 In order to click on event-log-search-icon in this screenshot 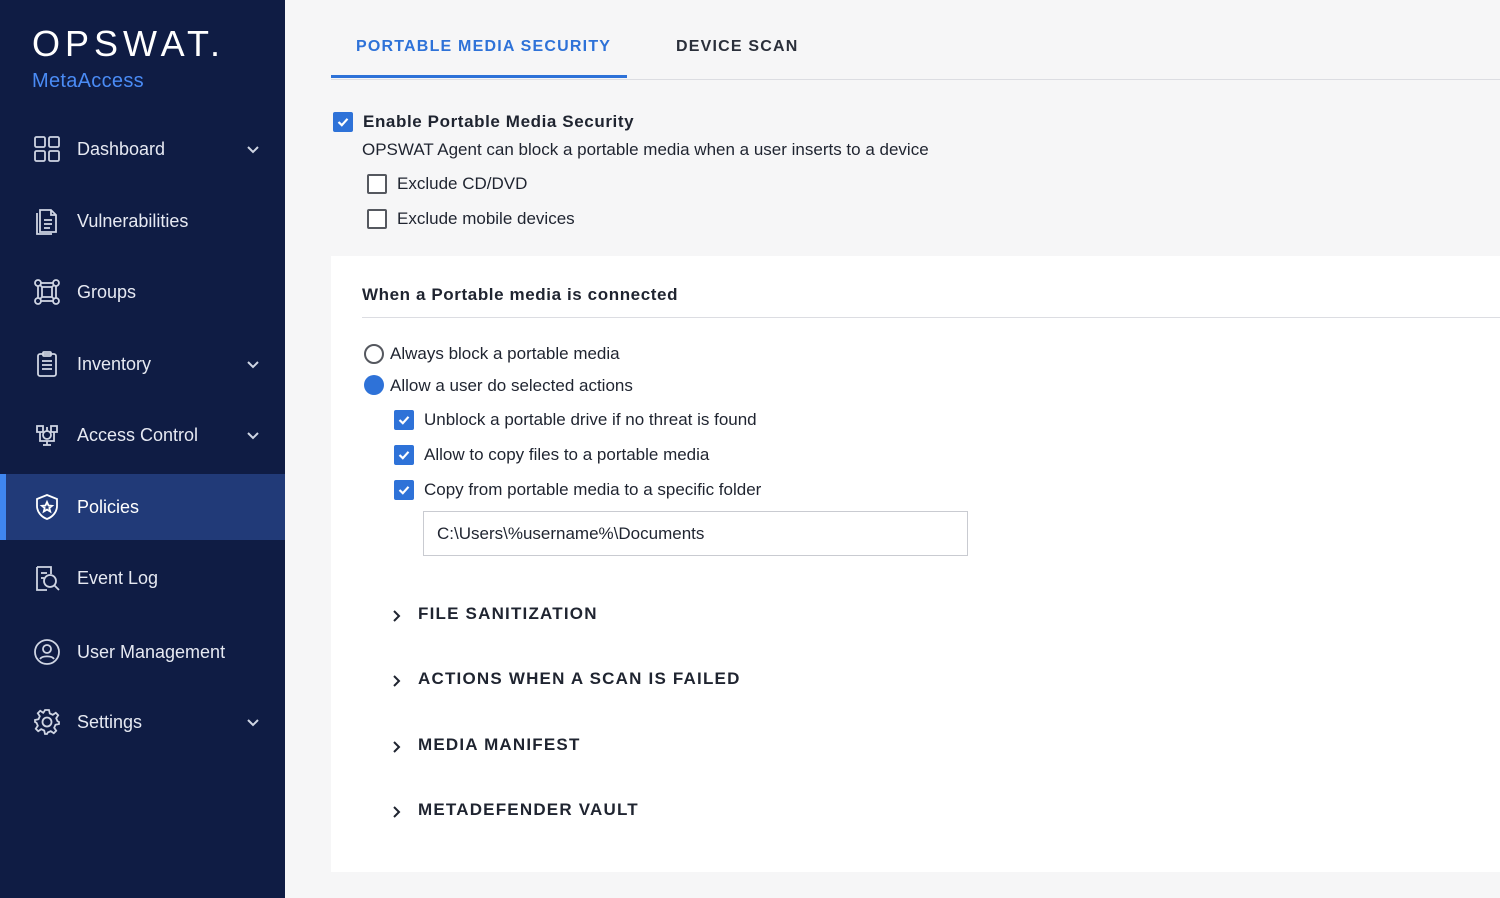, I will do `click(47, 578)`.